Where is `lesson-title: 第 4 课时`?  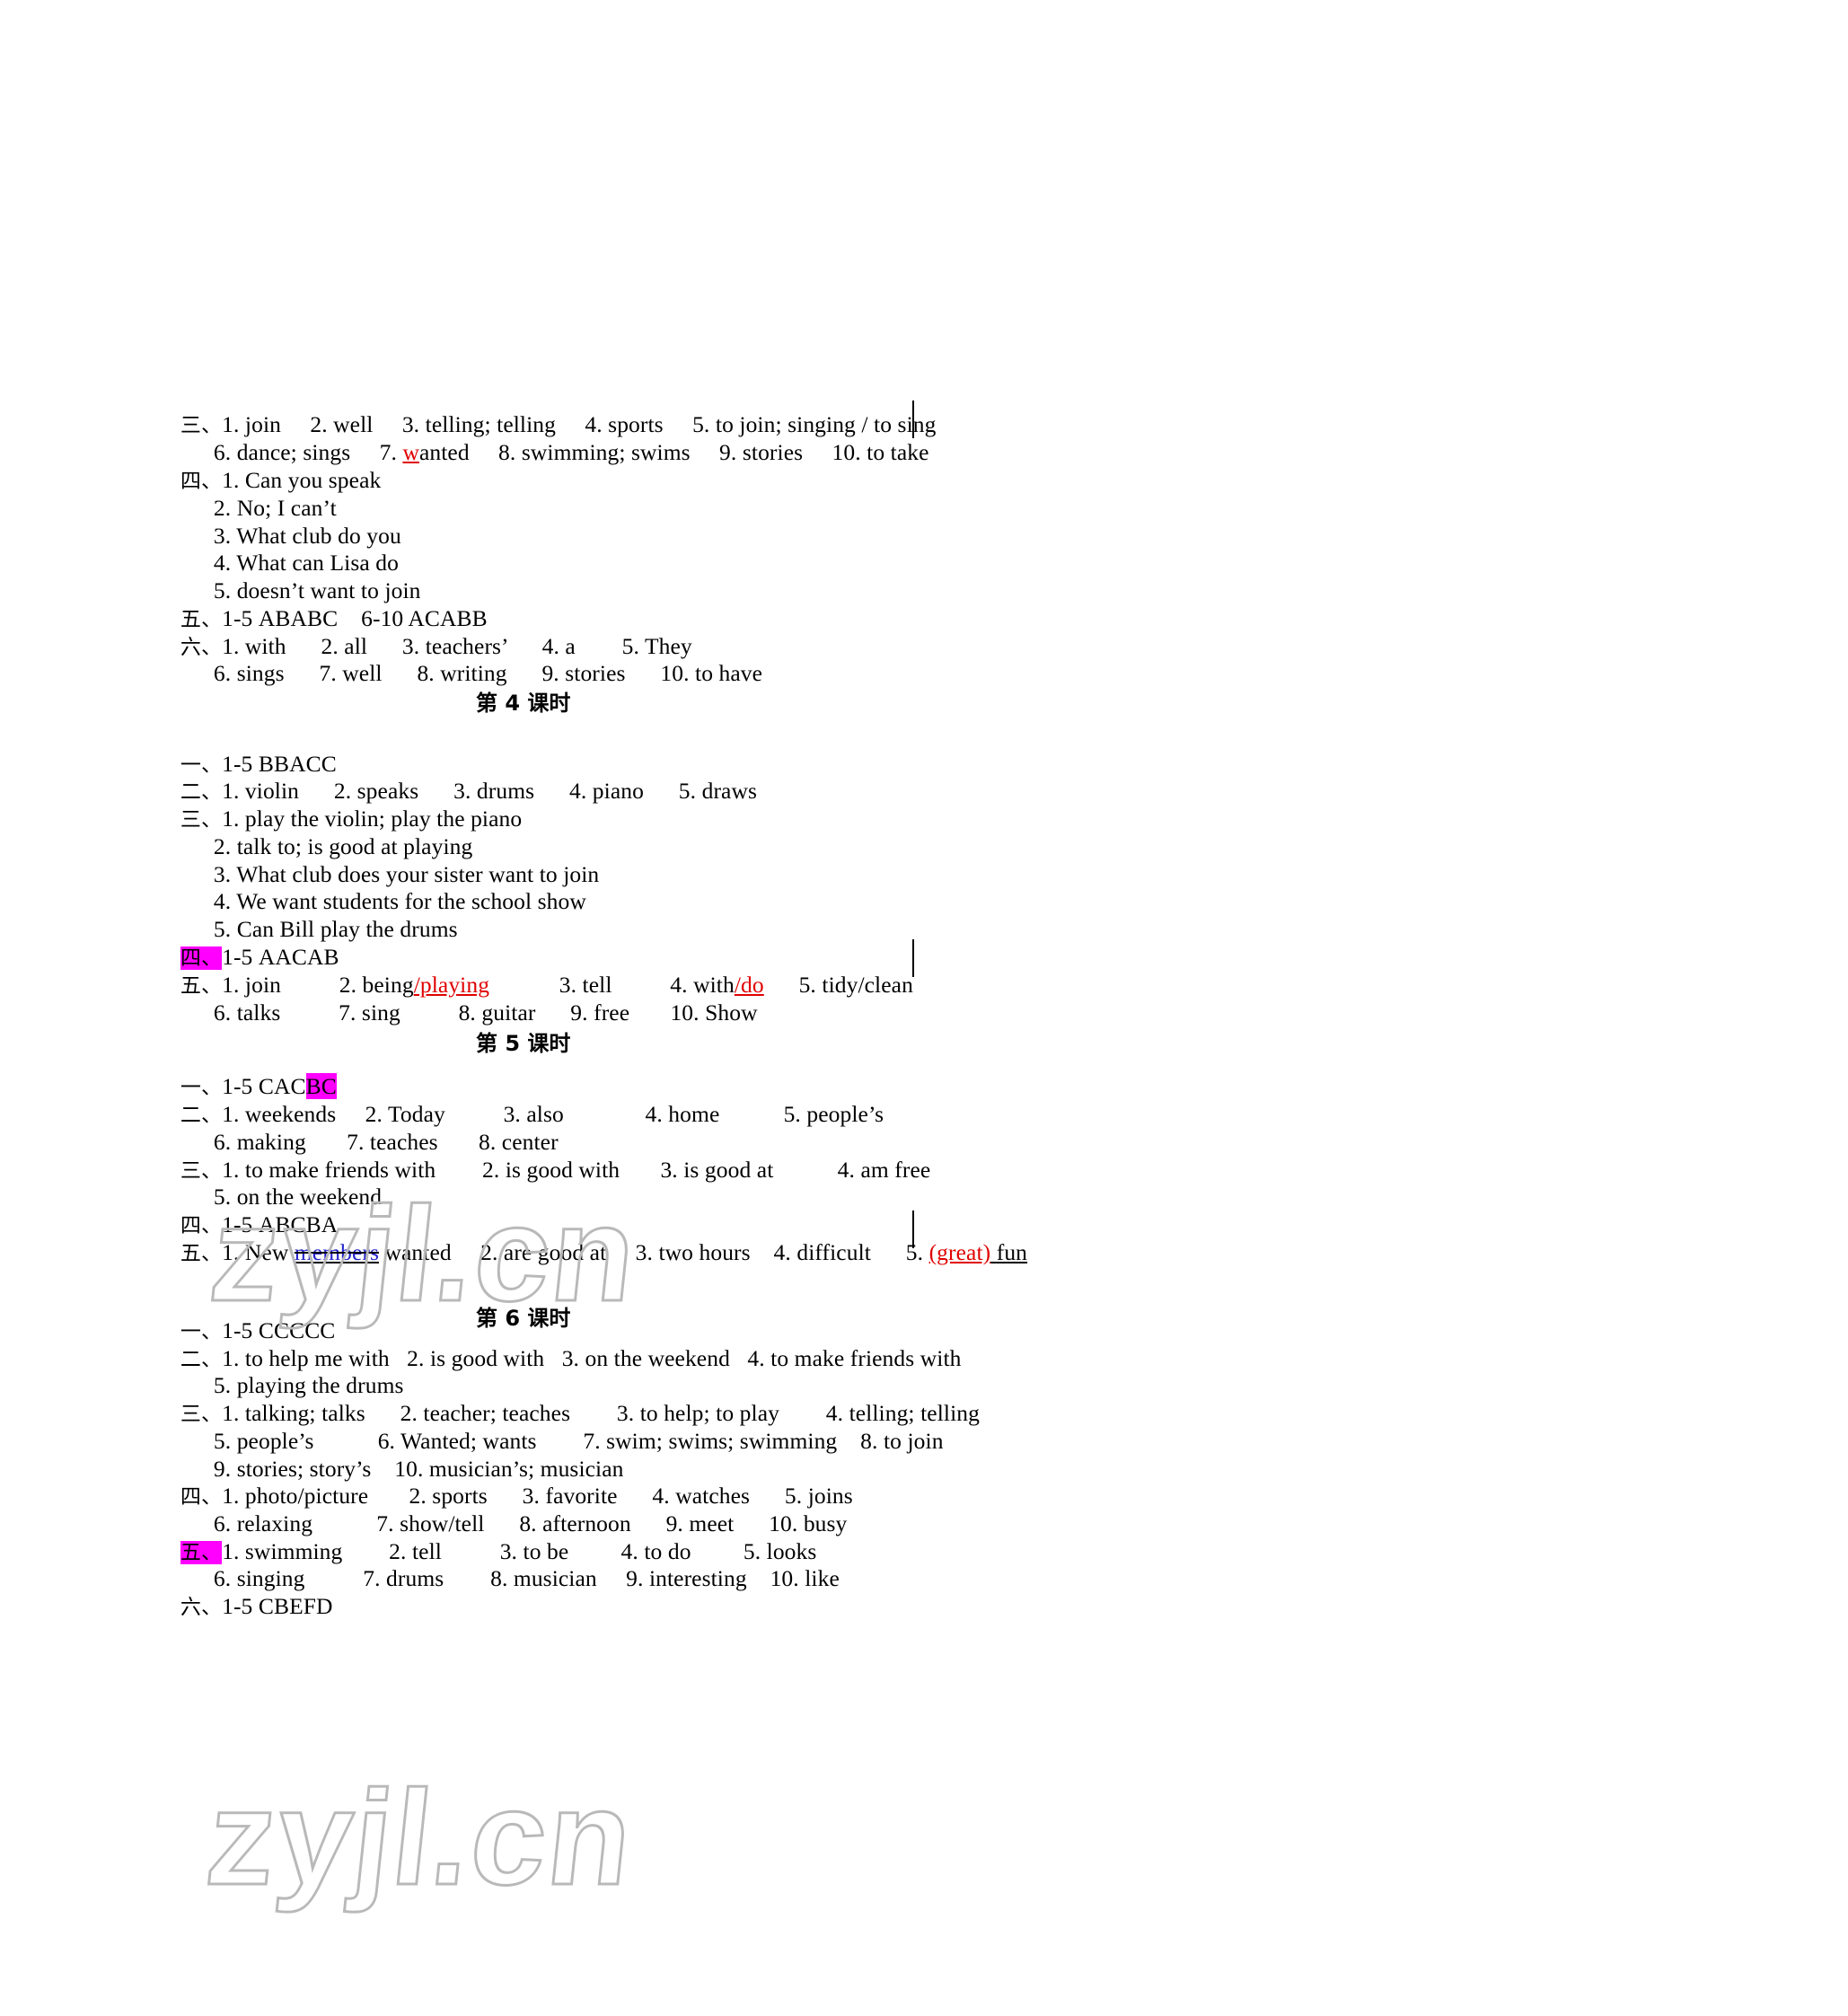
lesson-title: 第 4 课时 is located at coordinates (523, 703).